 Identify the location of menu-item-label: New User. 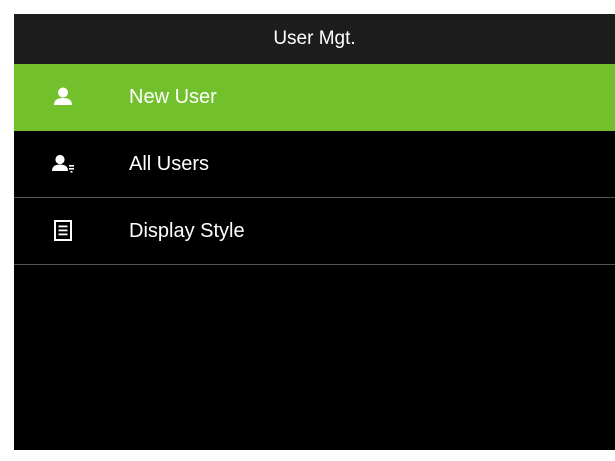
(173, 97).